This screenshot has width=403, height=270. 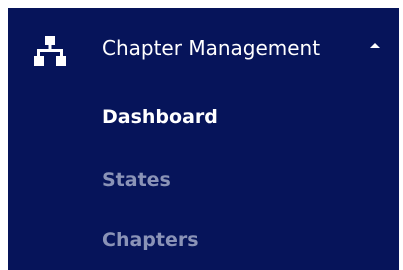 I want to click on caret-up-icon, so click(x=375, y=45).